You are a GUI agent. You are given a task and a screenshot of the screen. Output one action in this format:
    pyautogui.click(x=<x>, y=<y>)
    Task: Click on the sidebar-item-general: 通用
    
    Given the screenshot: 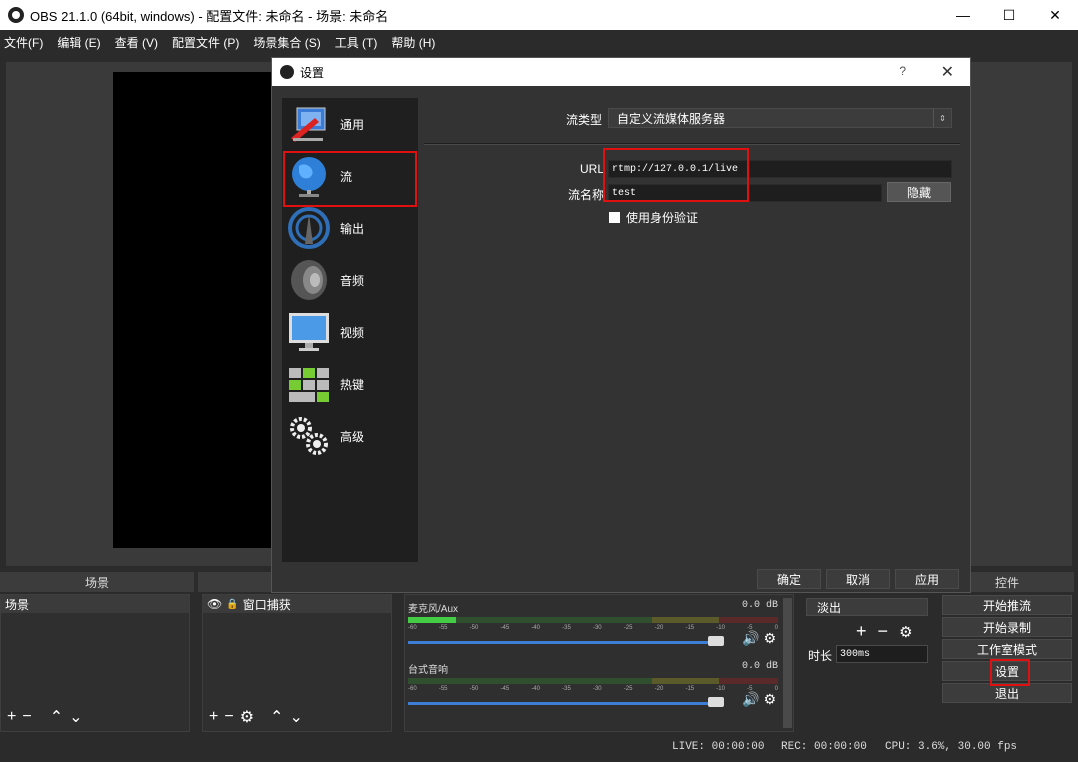 What is the action you would take?
    pyautogui.click(x=350, y=124)
    